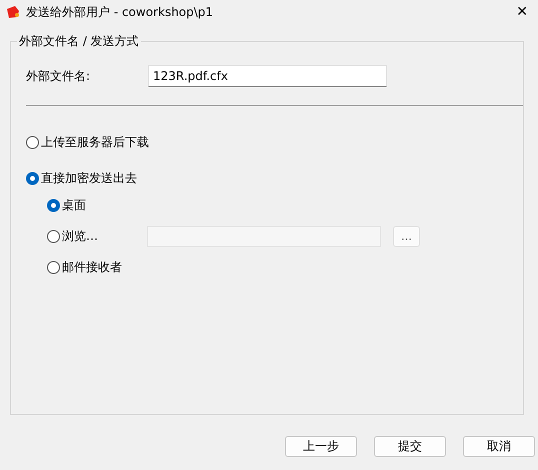  What do you see at coordinates (92, 267) in the screenshot?
I see `option-label: 邮件接收者` at bounding box center [92, 267].